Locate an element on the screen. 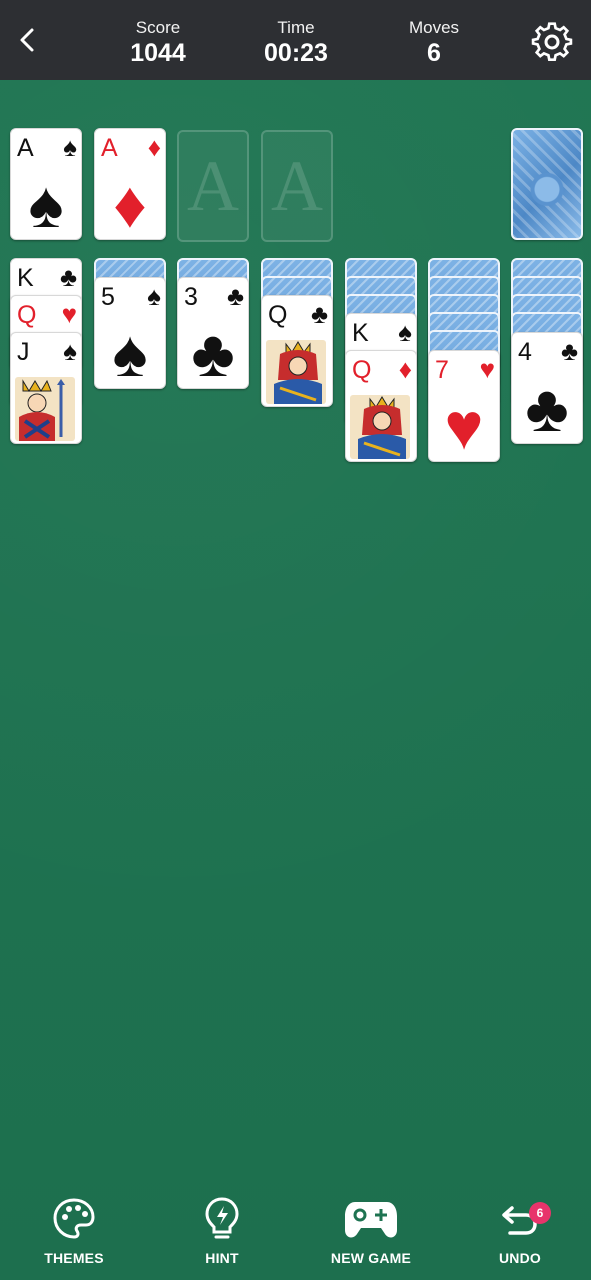 This screenshot has width=591, height=1280. card-rank: 7 is located at coordinates (442, 370).